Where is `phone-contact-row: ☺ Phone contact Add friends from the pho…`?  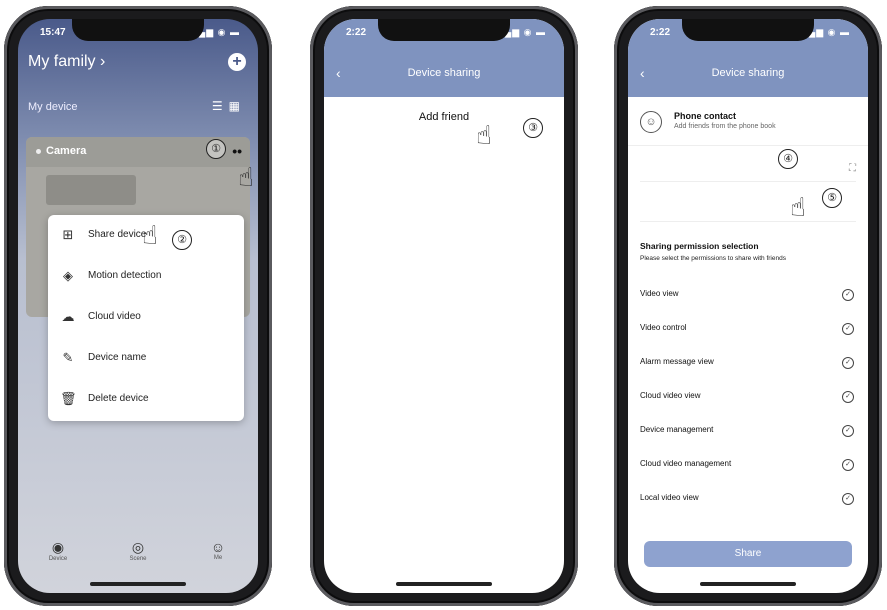
phone-contact-row: ☺ Phone contact Add friends from the pho… is located at coordinates (748, 123).